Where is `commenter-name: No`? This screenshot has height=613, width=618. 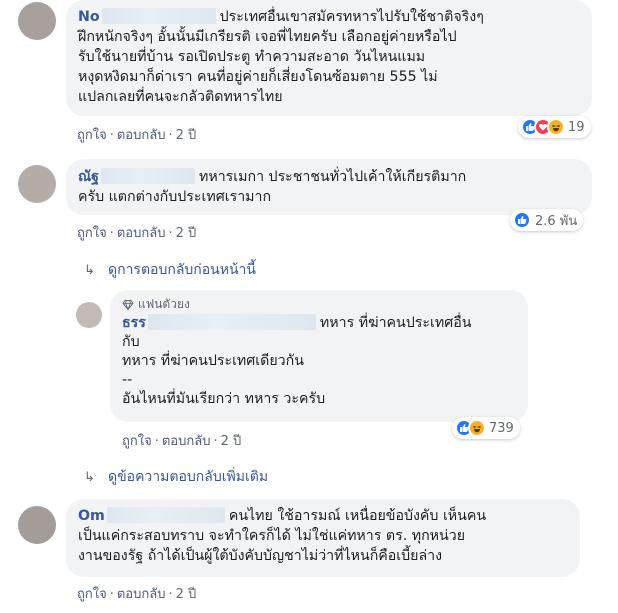 commenter-name: No is located at coordinates (89, 17).